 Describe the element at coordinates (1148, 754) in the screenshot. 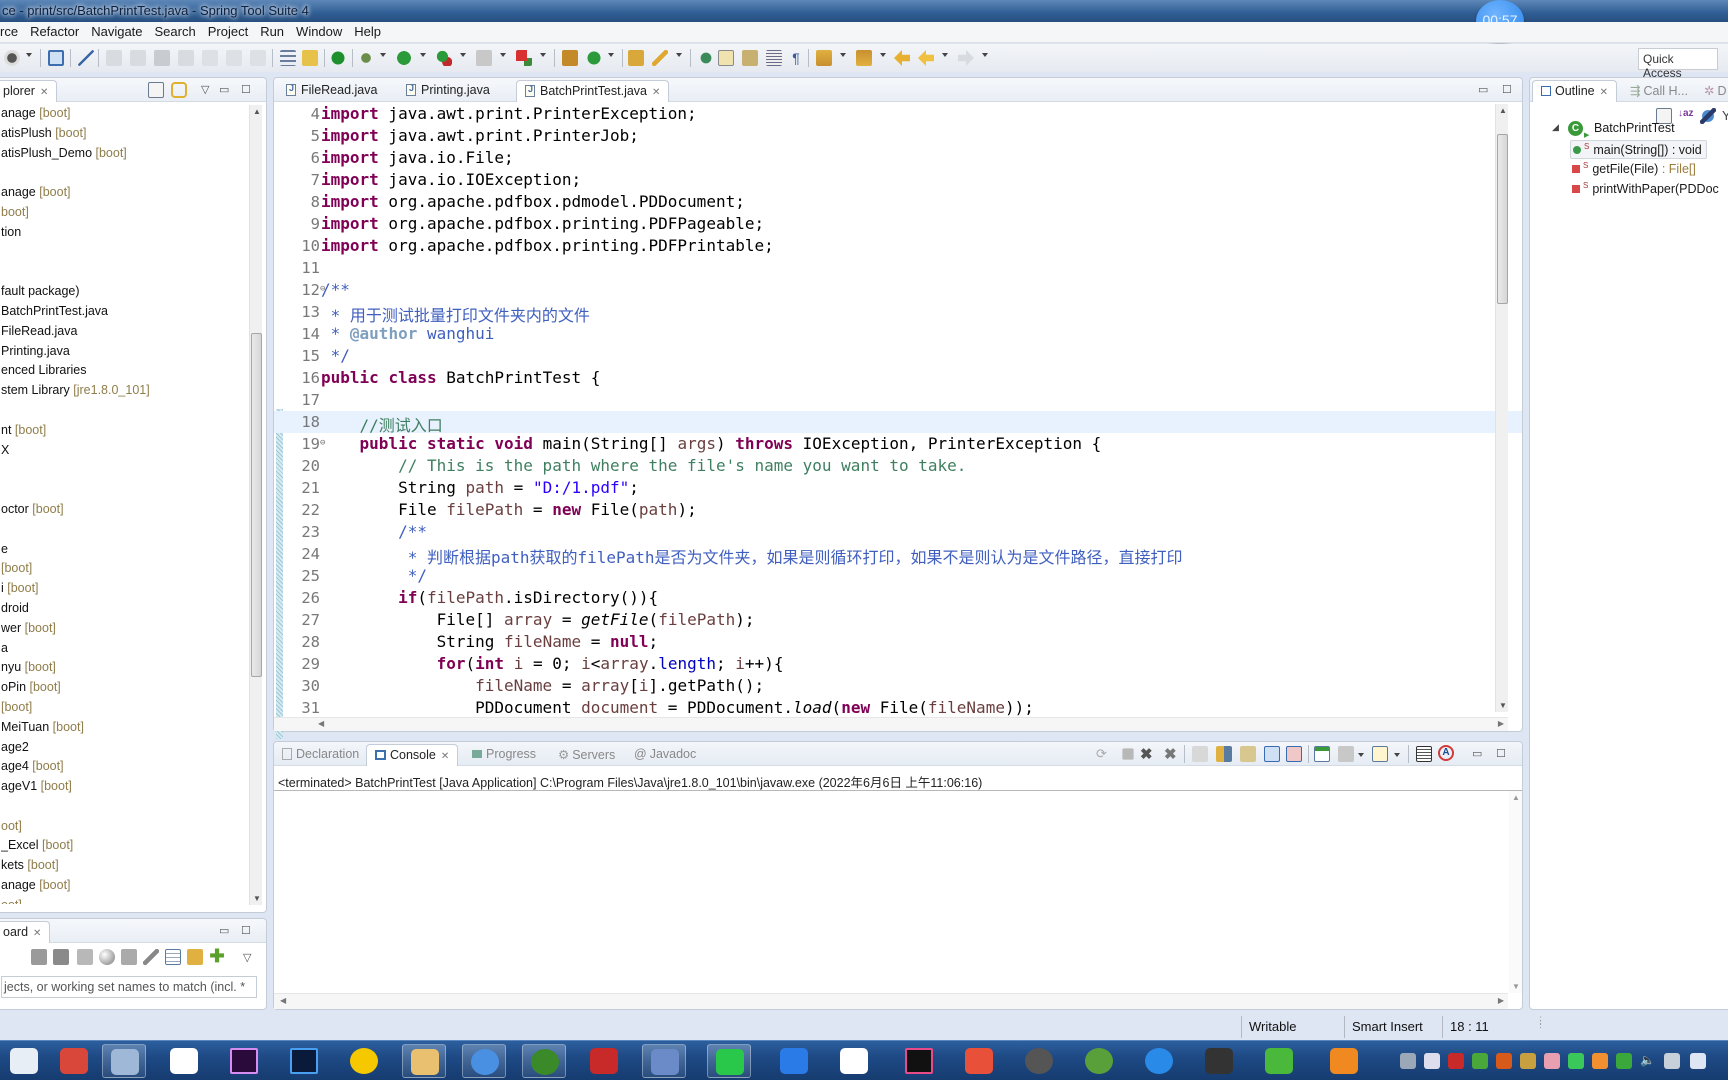

I see `remove-launch-icon: ✖` at that location.